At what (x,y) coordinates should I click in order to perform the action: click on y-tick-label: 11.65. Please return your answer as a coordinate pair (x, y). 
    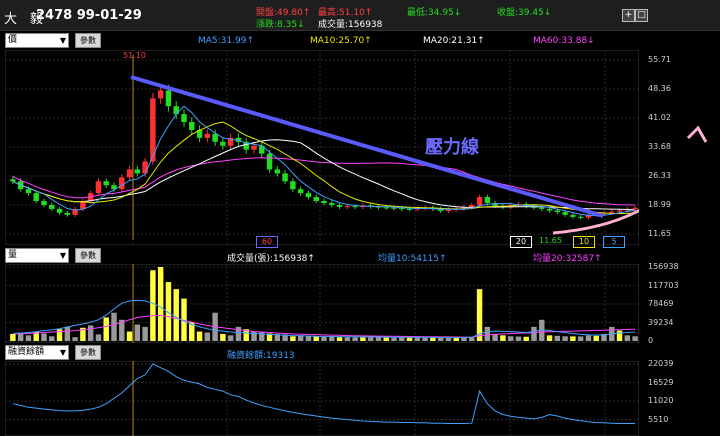
    Looking at the image, I should click on (659, 233).